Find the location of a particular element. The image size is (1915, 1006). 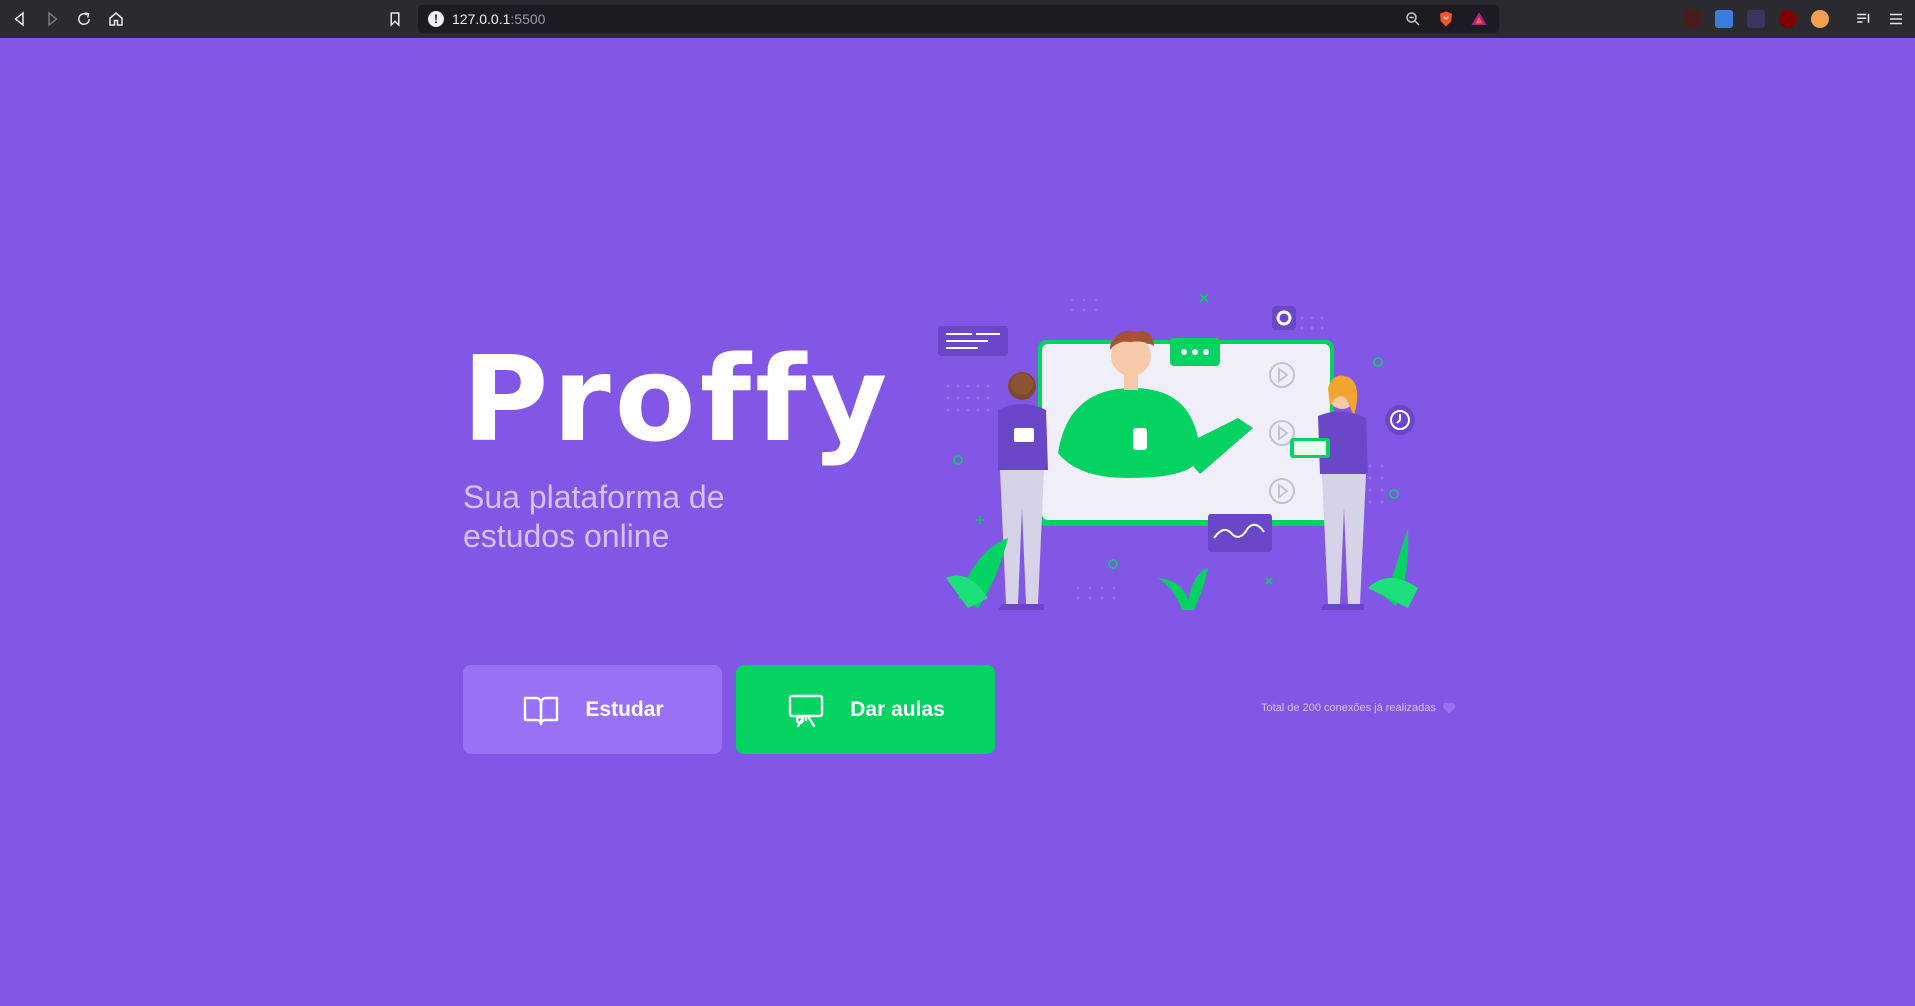

teach-button: Dar aulas is located at coordinates (865, 709).